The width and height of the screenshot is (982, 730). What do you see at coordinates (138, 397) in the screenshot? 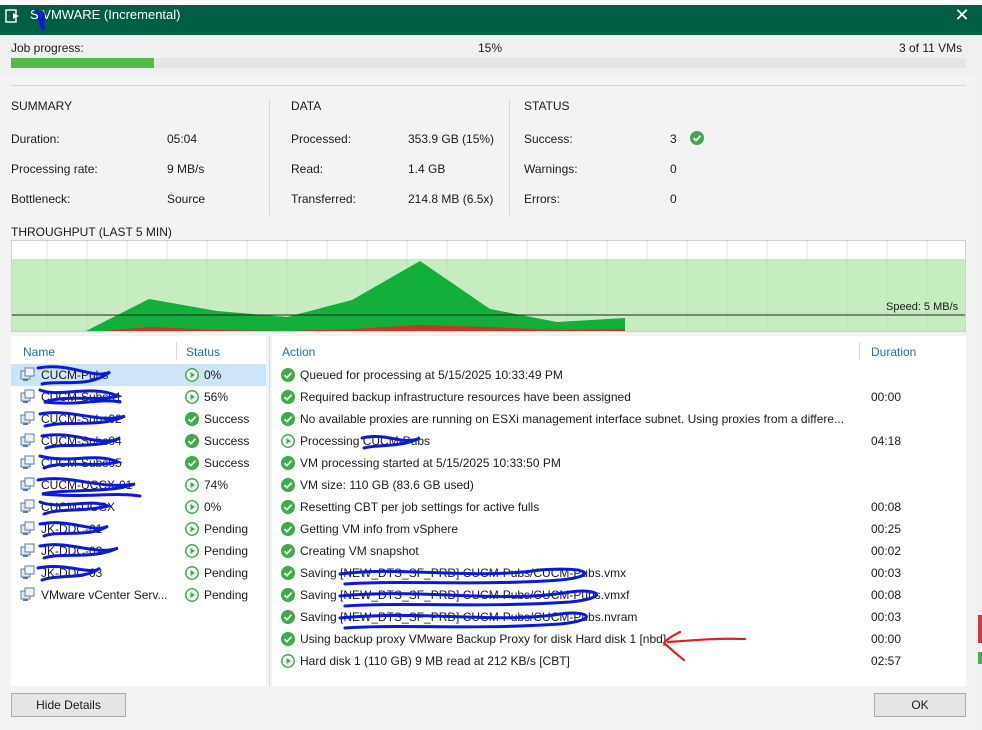
I see `vm-row: CUCM-Subs01 56%` at bounding box center [138, 397].